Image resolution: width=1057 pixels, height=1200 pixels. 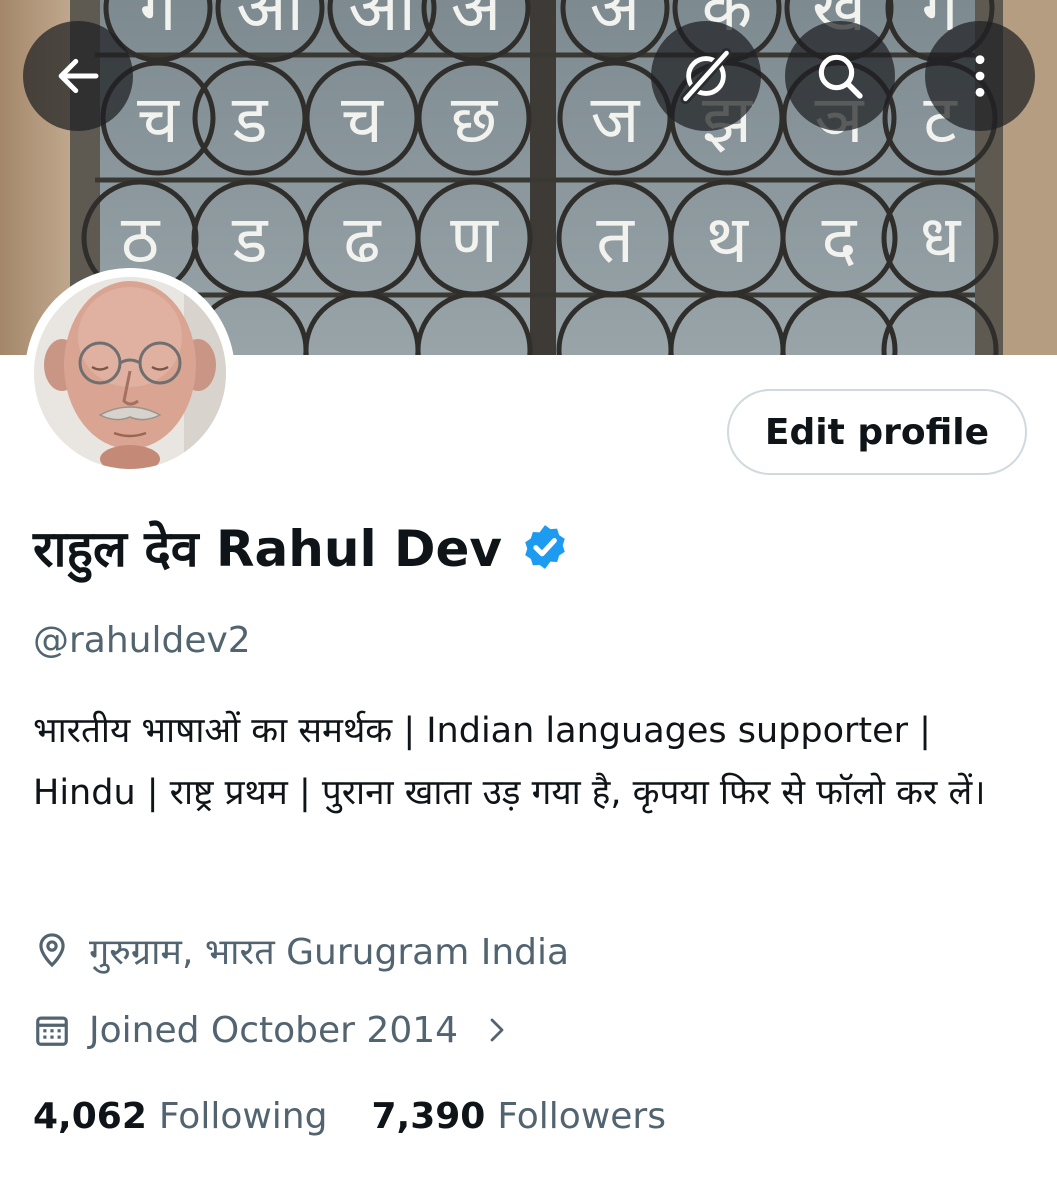 I want to click on profile-stats: 4,062 Following 7,390 Followers, so click(x=349, y=1116).